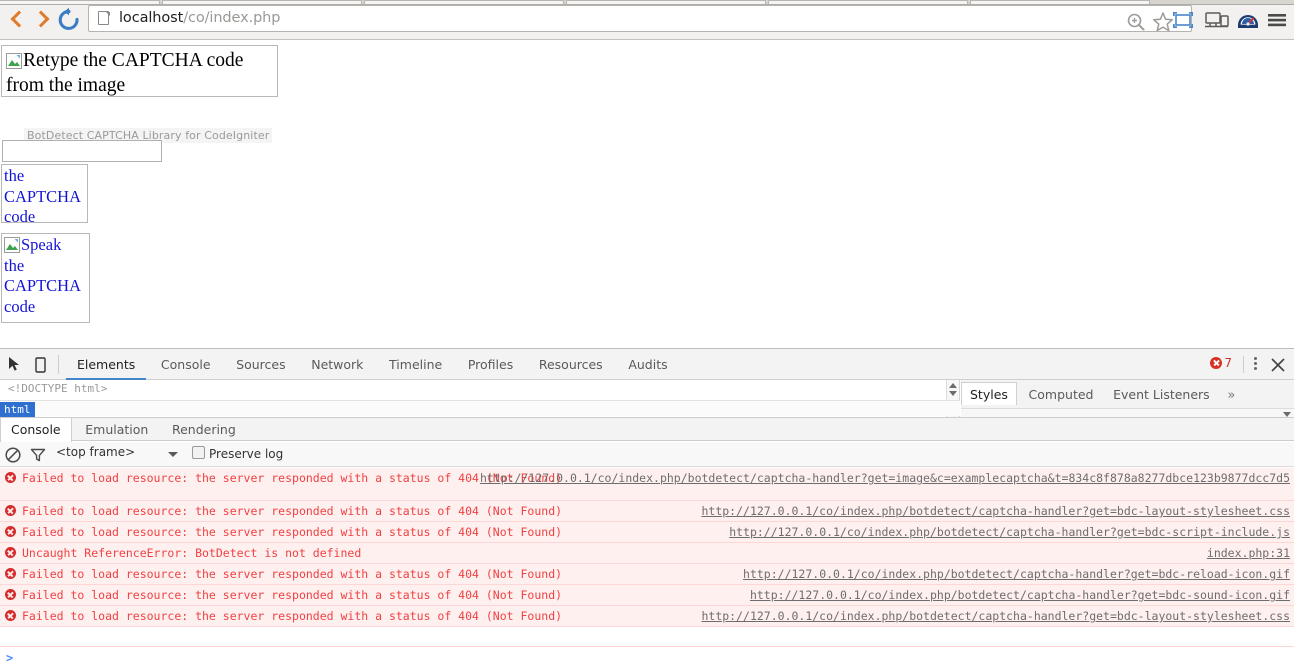  What do you see at coordinates (20, 215) in the screenshot?
I see `reload-link-line: code` at bounding box center [20, 215].